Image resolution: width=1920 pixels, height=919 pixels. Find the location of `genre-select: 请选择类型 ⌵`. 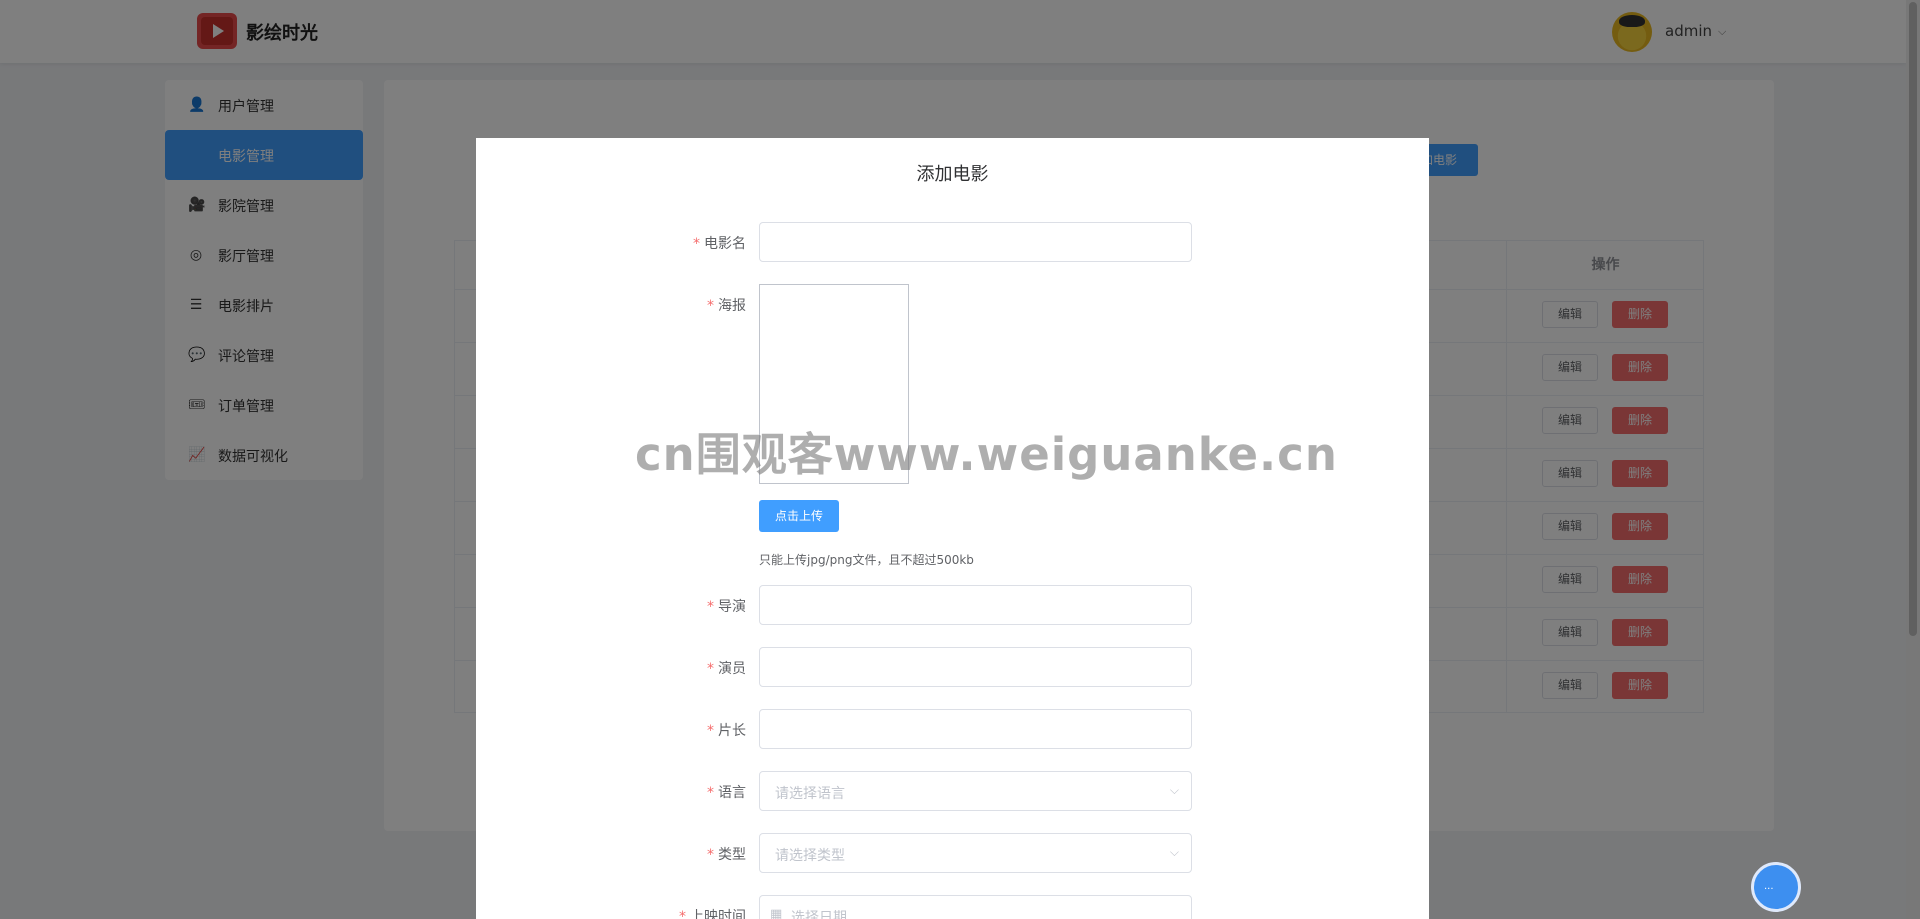

genre-select: 请选择类型 ⌵ is located at coordinates (975, 853).